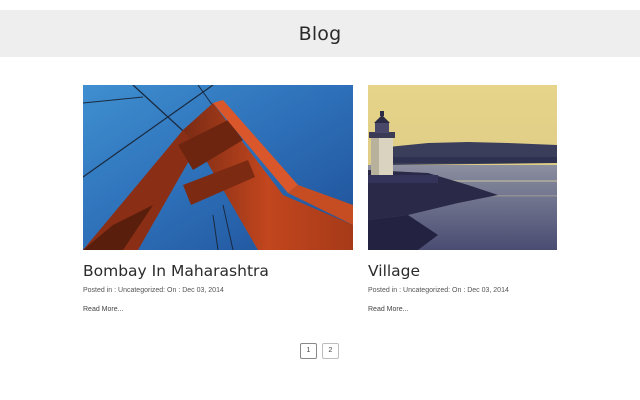 Image resolution: width=640 pixels, height=400 pixels. I want to click on page-button-2: 2, so click(330, 351).